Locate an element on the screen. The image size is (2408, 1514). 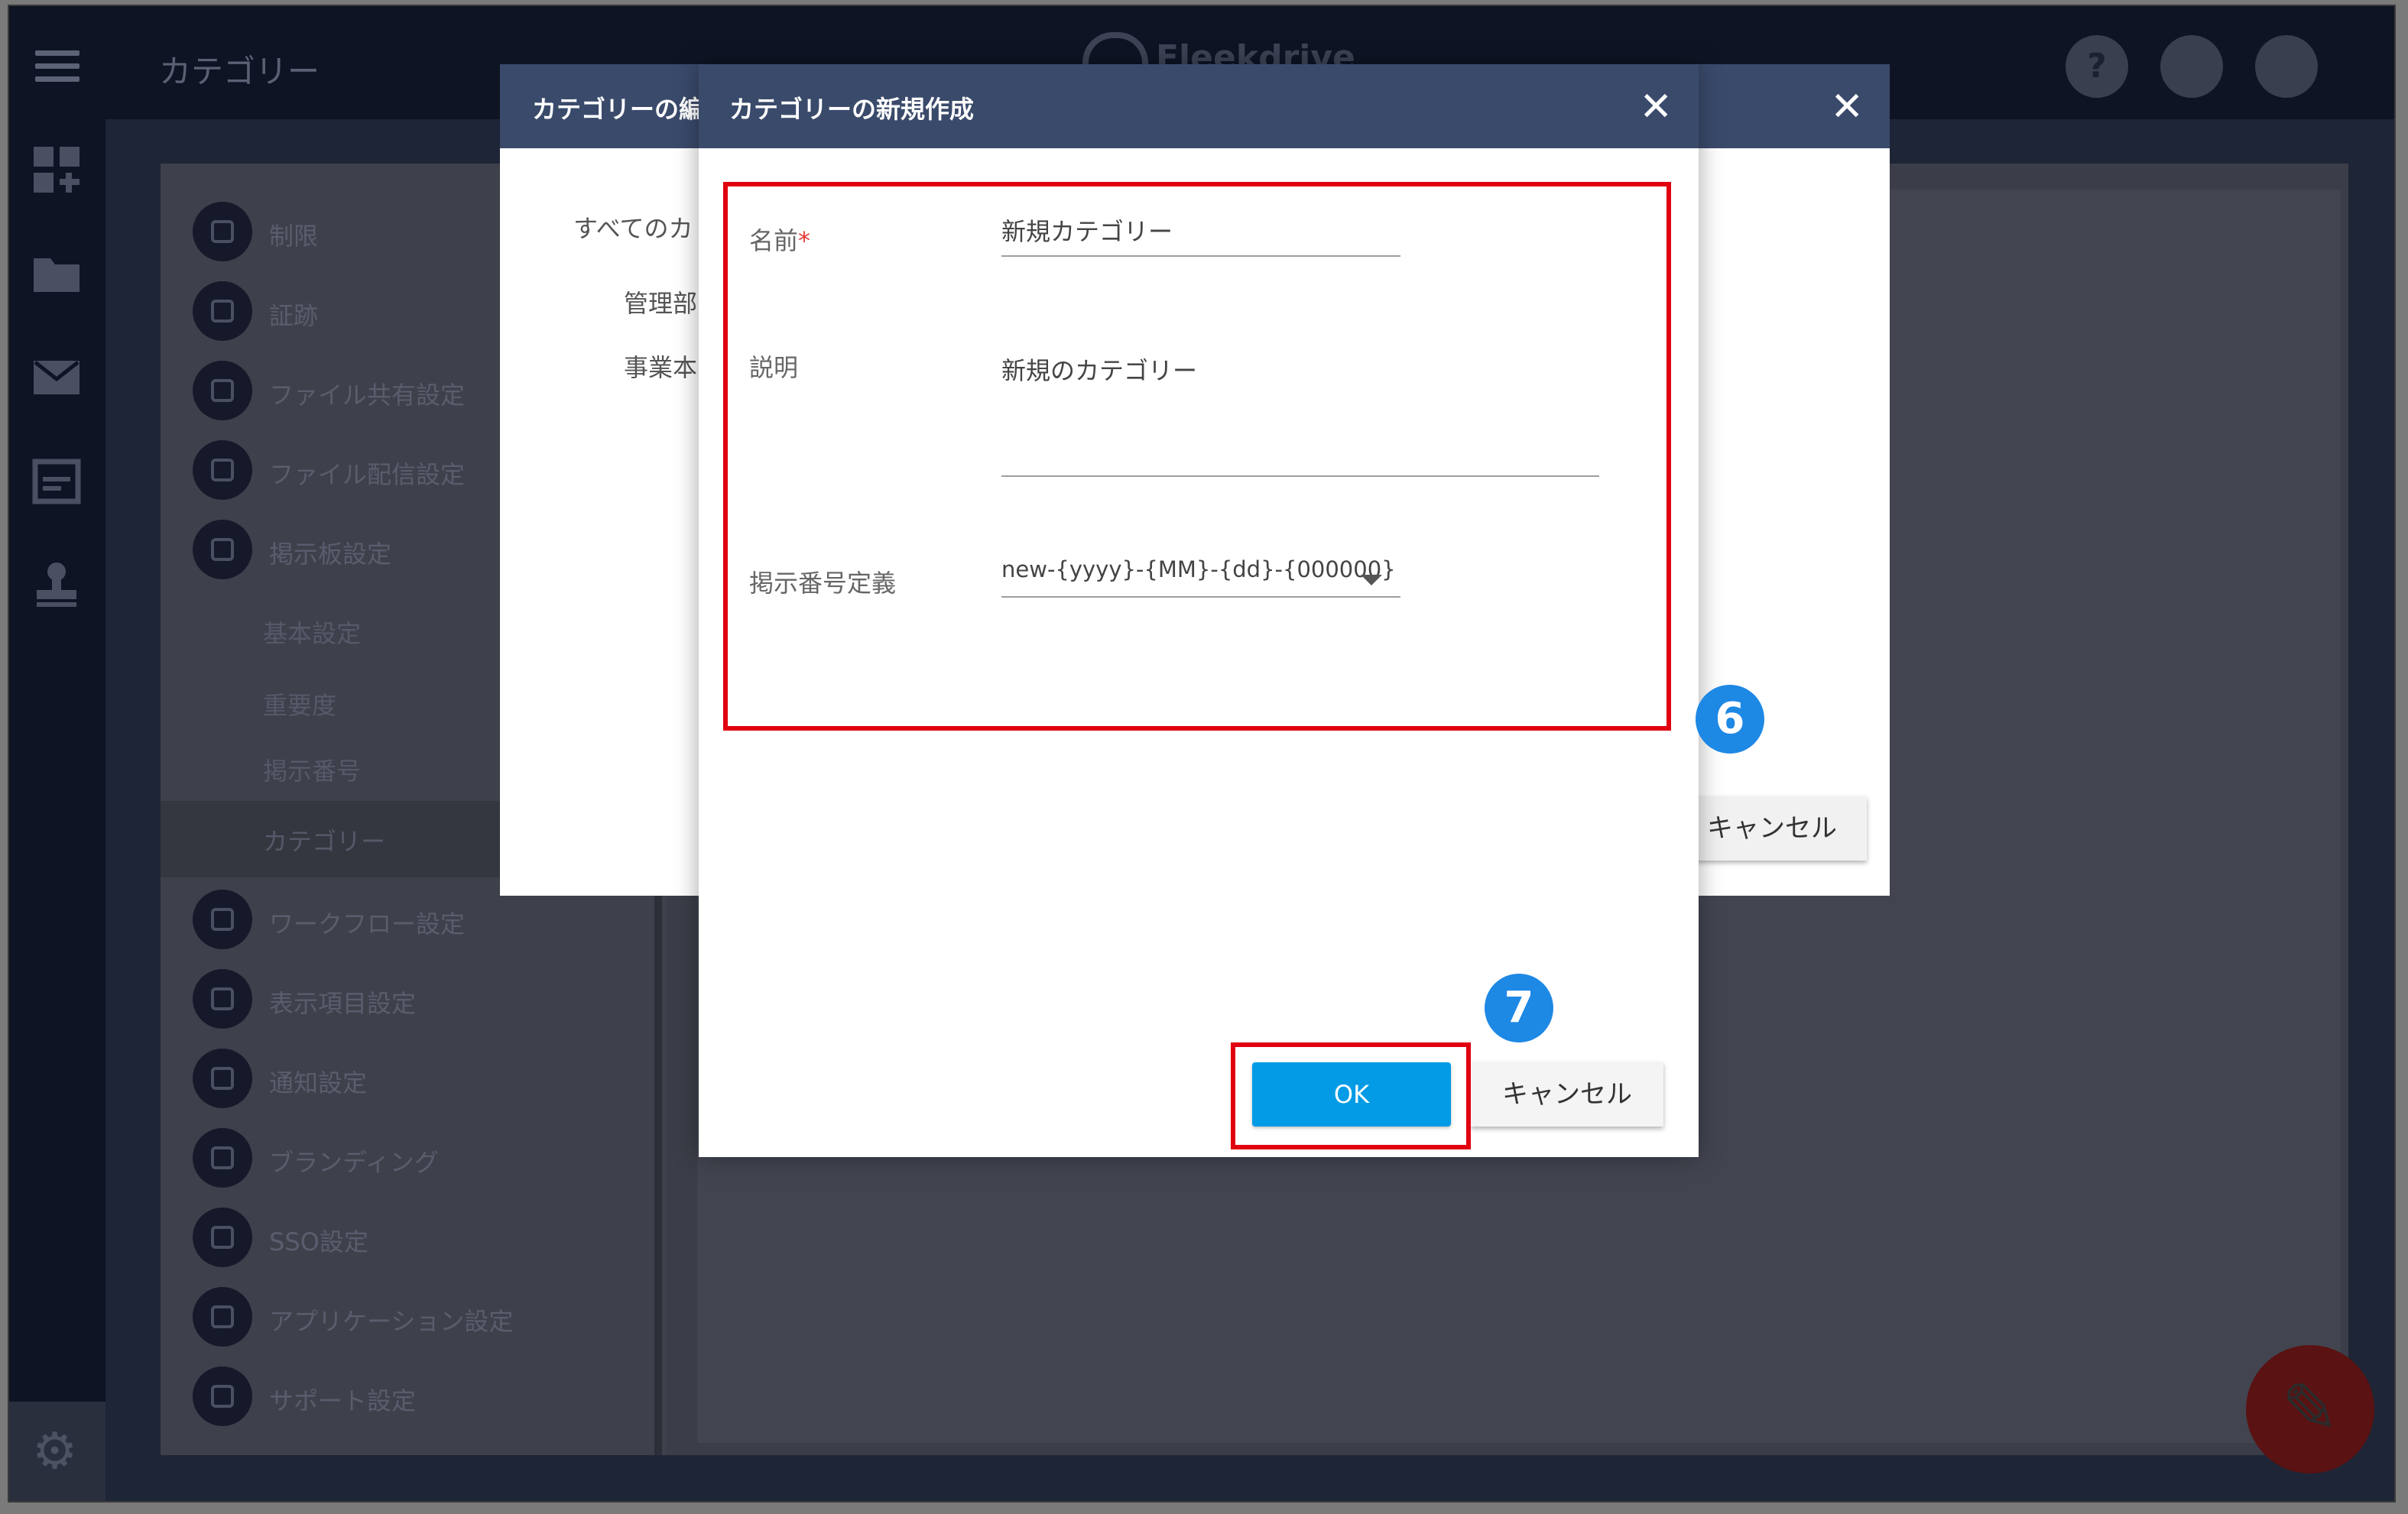
restriction-icon is located at coordinates (223, 232).